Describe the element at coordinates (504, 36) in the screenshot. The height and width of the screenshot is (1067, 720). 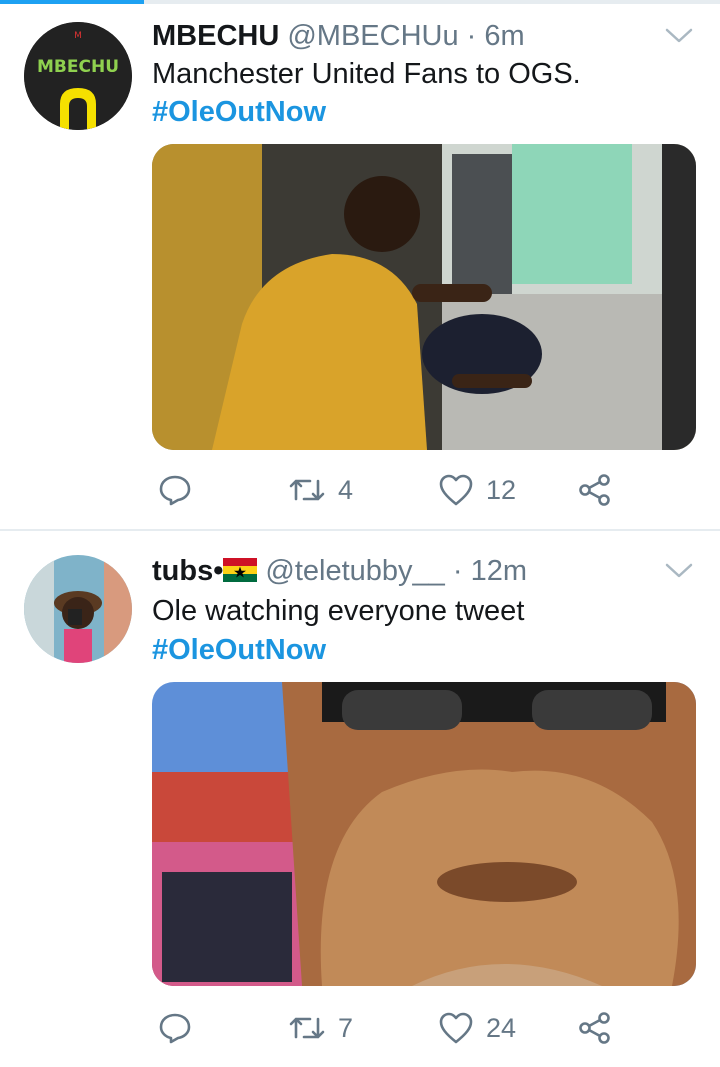
I see `timestamp: 6m` at that location.